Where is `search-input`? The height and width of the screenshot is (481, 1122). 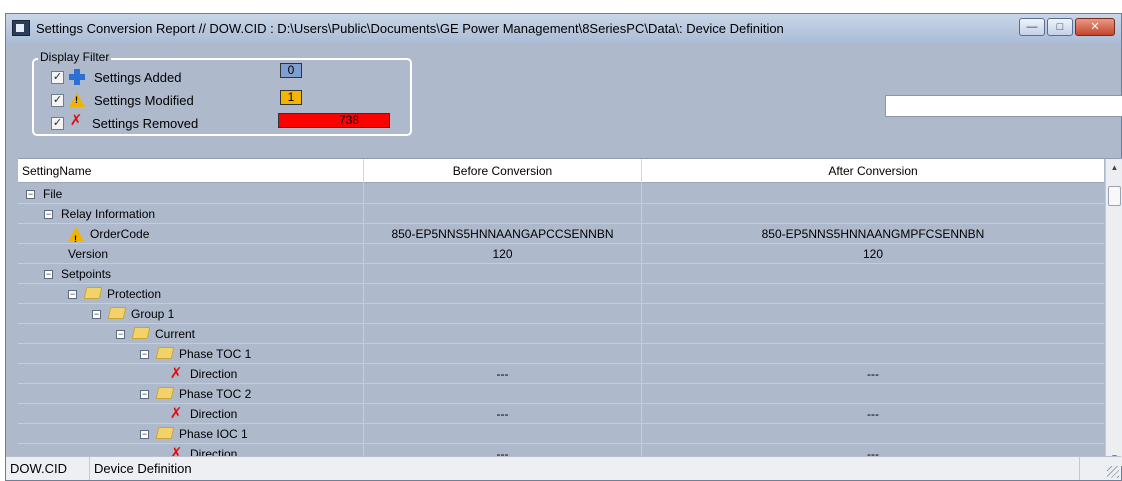 search-input is located at coordinates (1003, 106).